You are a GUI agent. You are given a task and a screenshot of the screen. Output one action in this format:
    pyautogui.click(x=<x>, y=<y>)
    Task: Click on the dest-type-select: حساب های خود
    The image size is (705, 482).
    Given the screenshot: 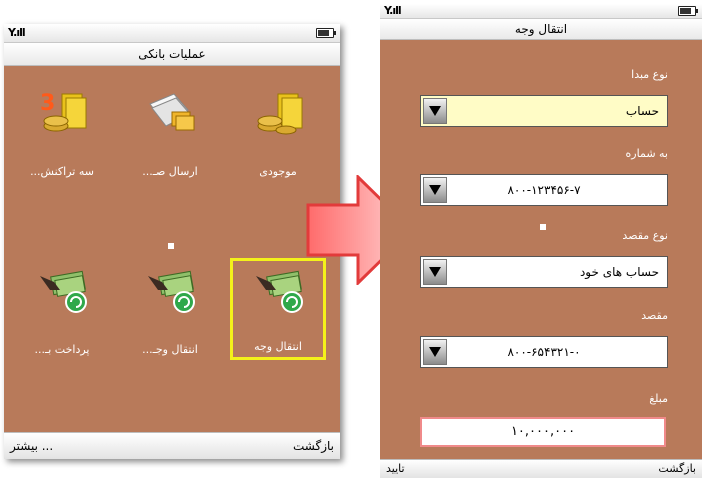 What is the action you would take?
    pyautogui.click(x=544, y=272)
    